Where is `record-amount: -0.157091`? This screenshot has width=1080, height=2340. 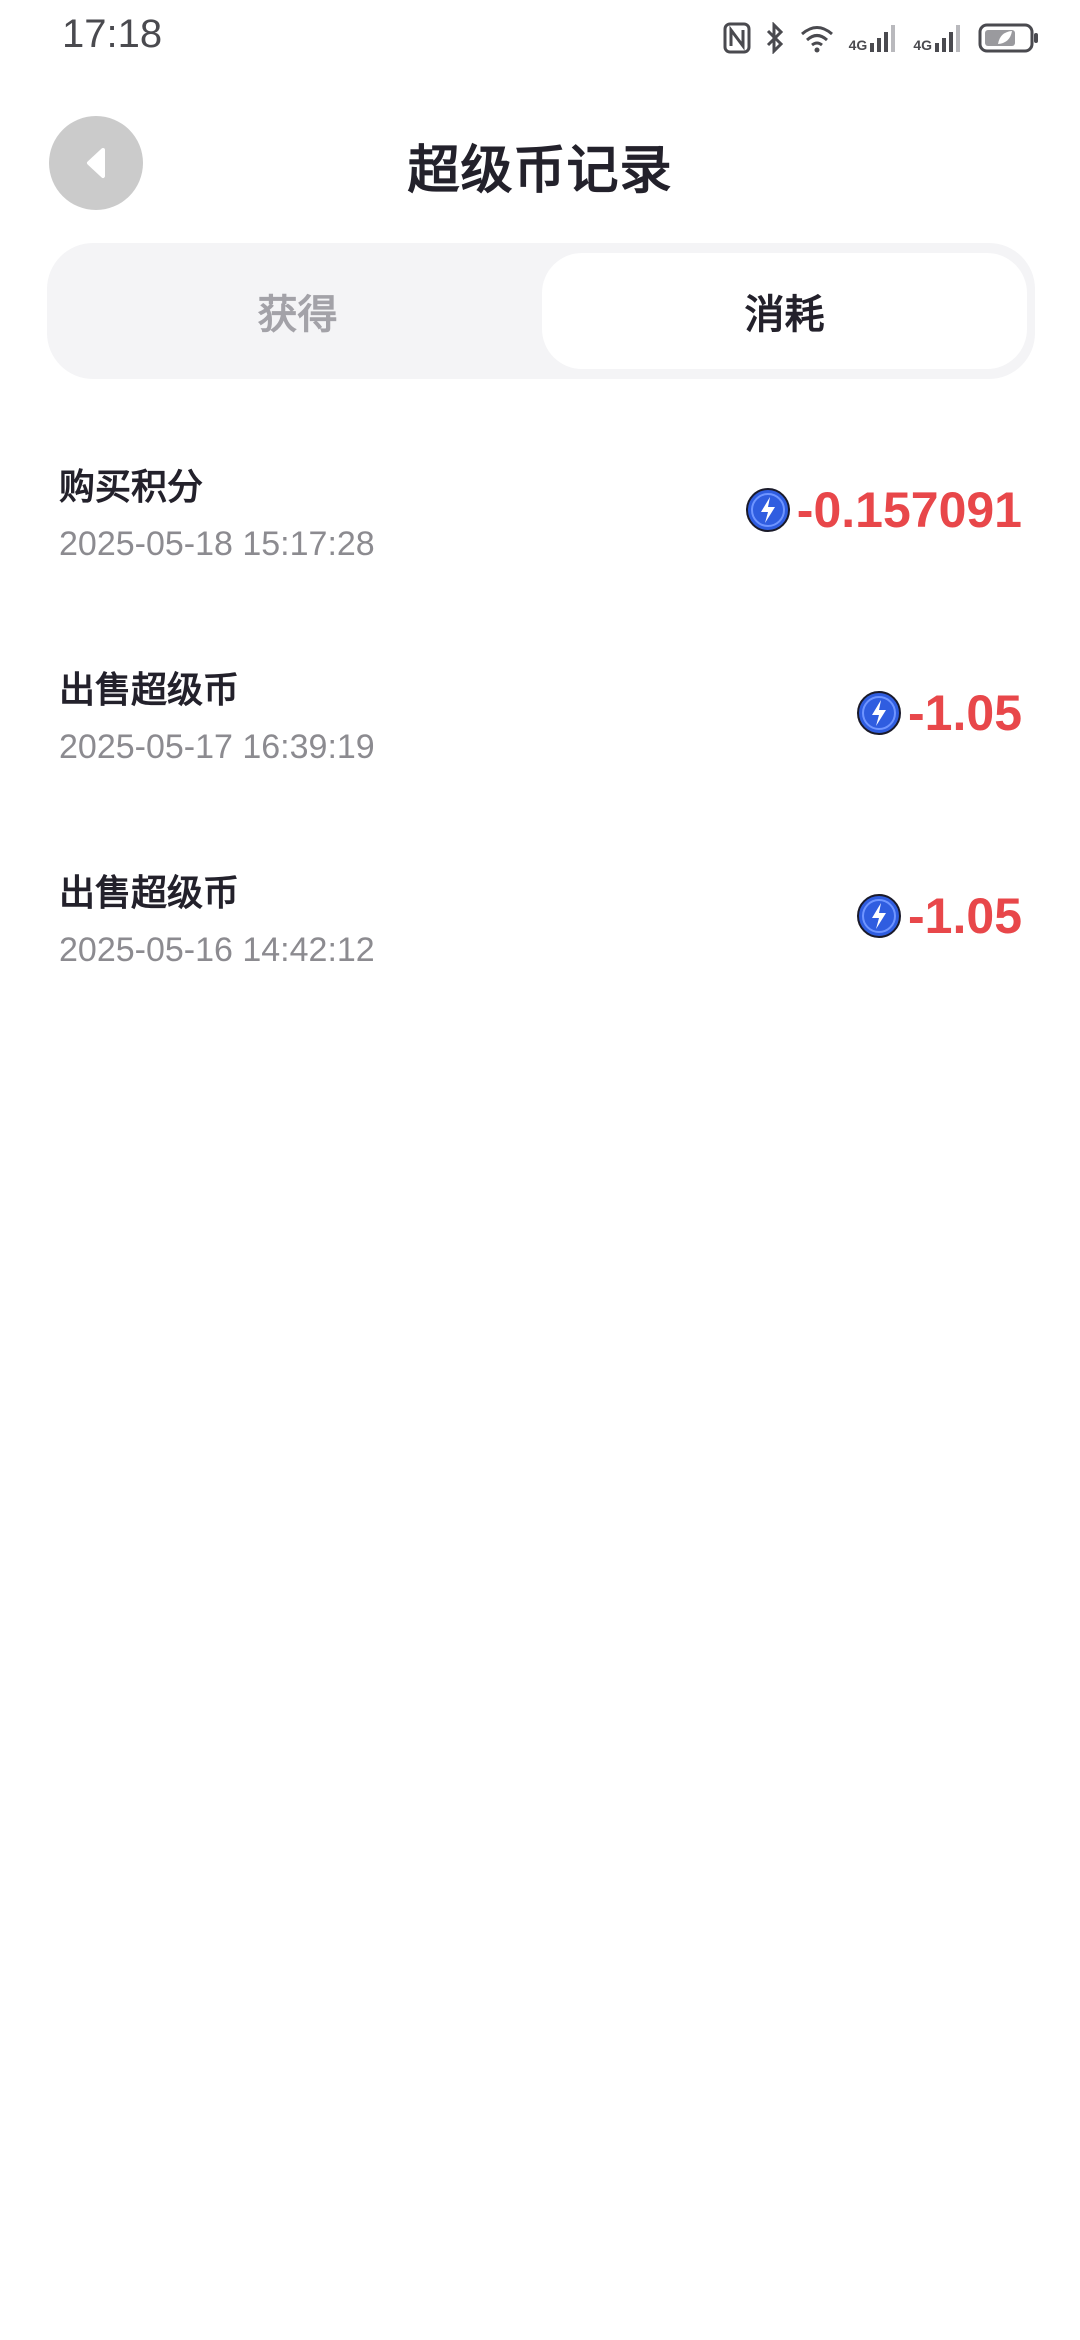
record-amount: -0.157091 is located at coordinates (883, 510).